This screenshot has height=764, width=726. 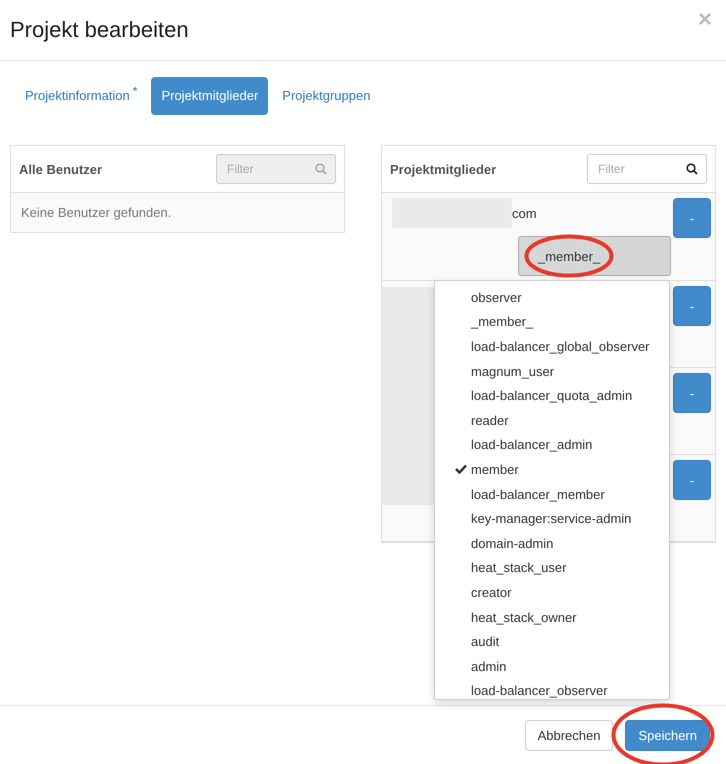 I want to click on panel-title: Alle Benutzer, so click(x=60, y=169).